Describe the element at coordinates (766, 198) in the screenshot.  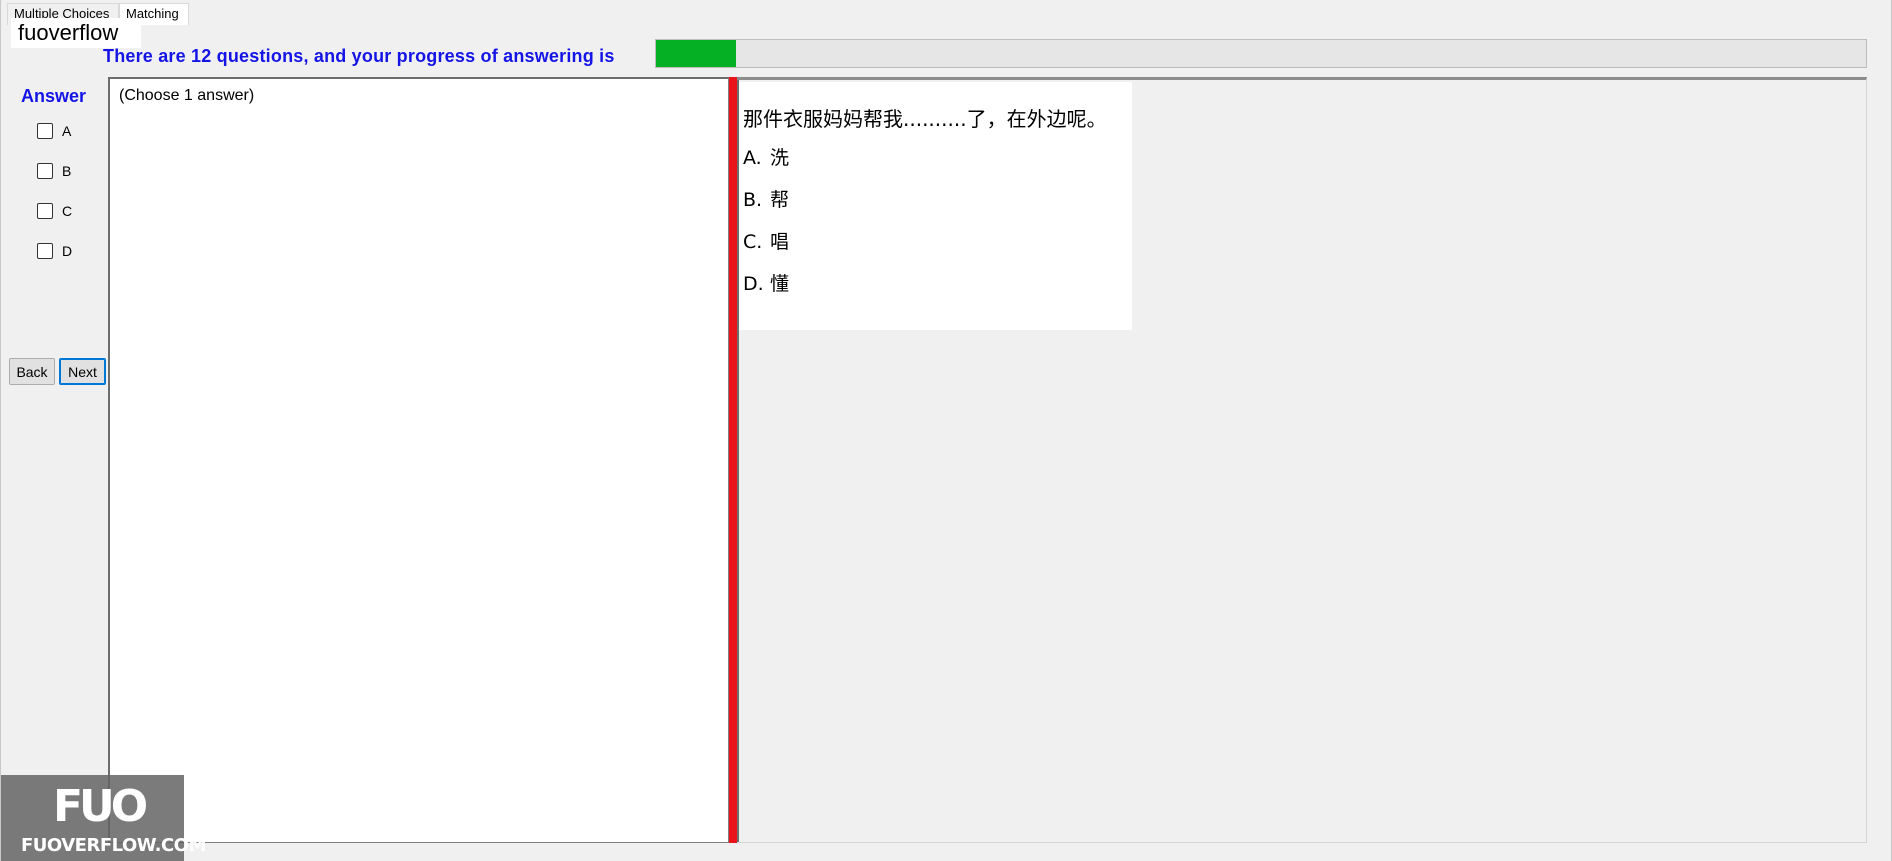
I see `choice-b: B. 帮` at that location.